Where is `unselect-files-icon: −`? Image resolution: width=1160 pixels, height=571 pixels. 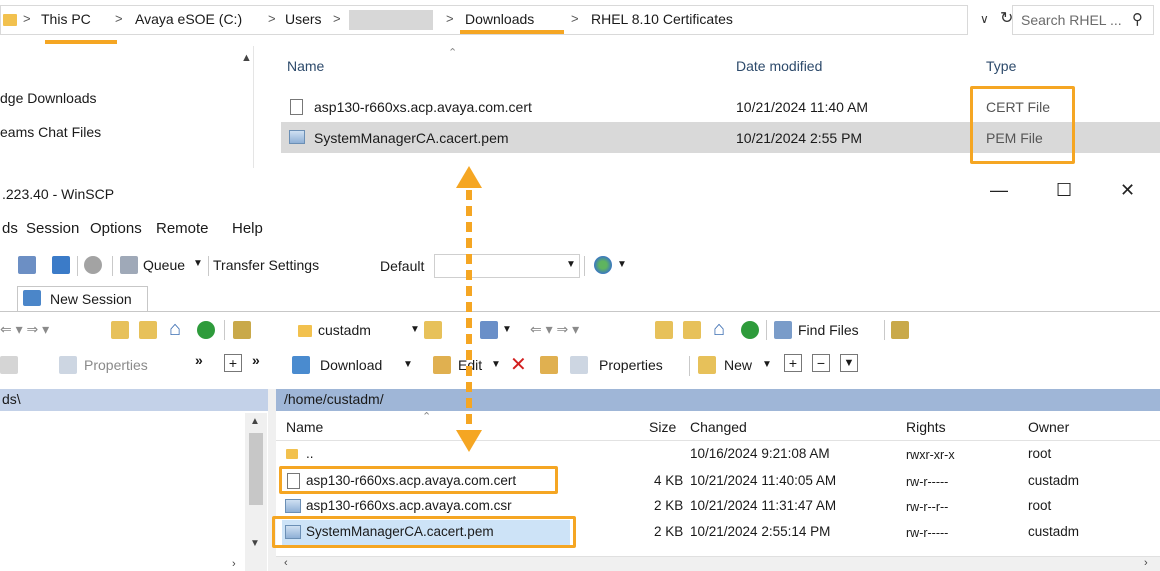 unselect-files-icon: − is located at coordinates (821, 363).